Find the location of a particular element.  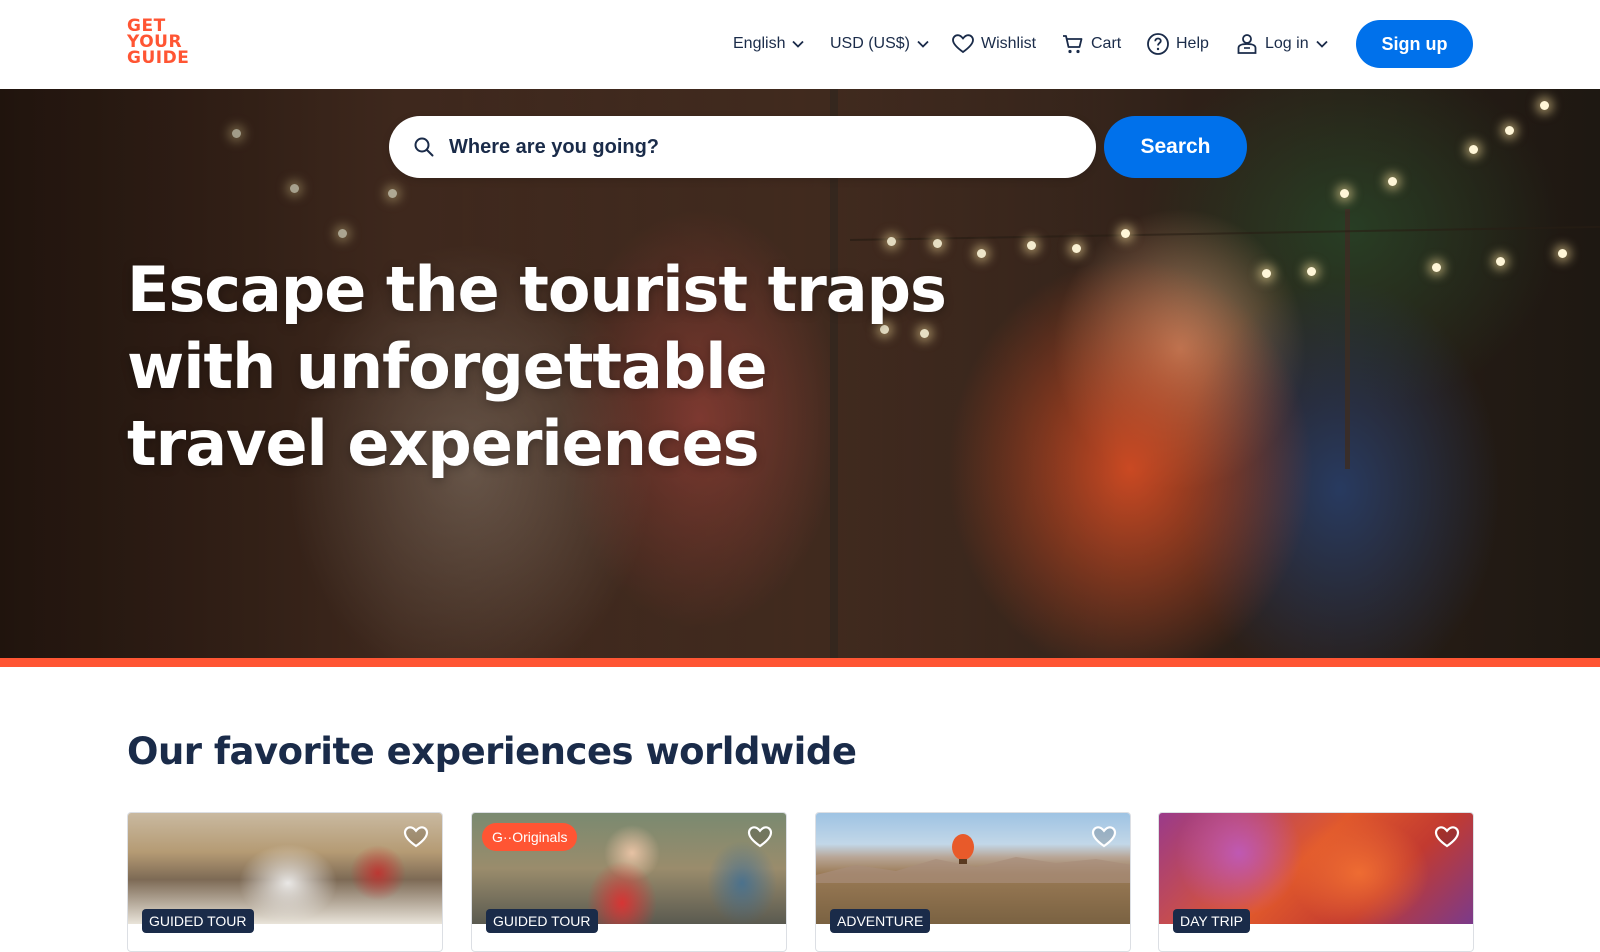

experience-card: GUIDED TOUR is located at coordinates (285, 882).